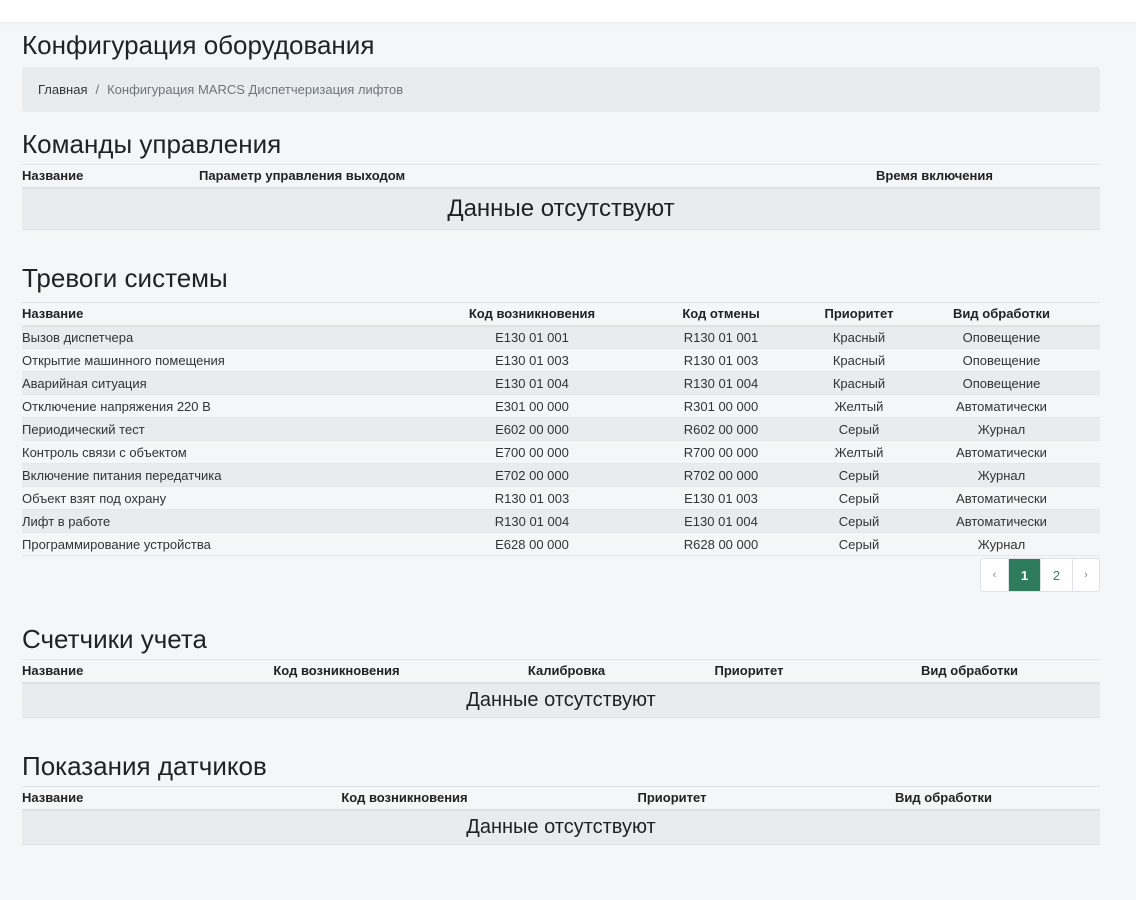 This screenshot has width=1136, height=900. What do you see at coordinates (229, 406) in the screenshot?
I see `alarm-name: Отключение напряжения 220 В` at bounding box center [229, 406].